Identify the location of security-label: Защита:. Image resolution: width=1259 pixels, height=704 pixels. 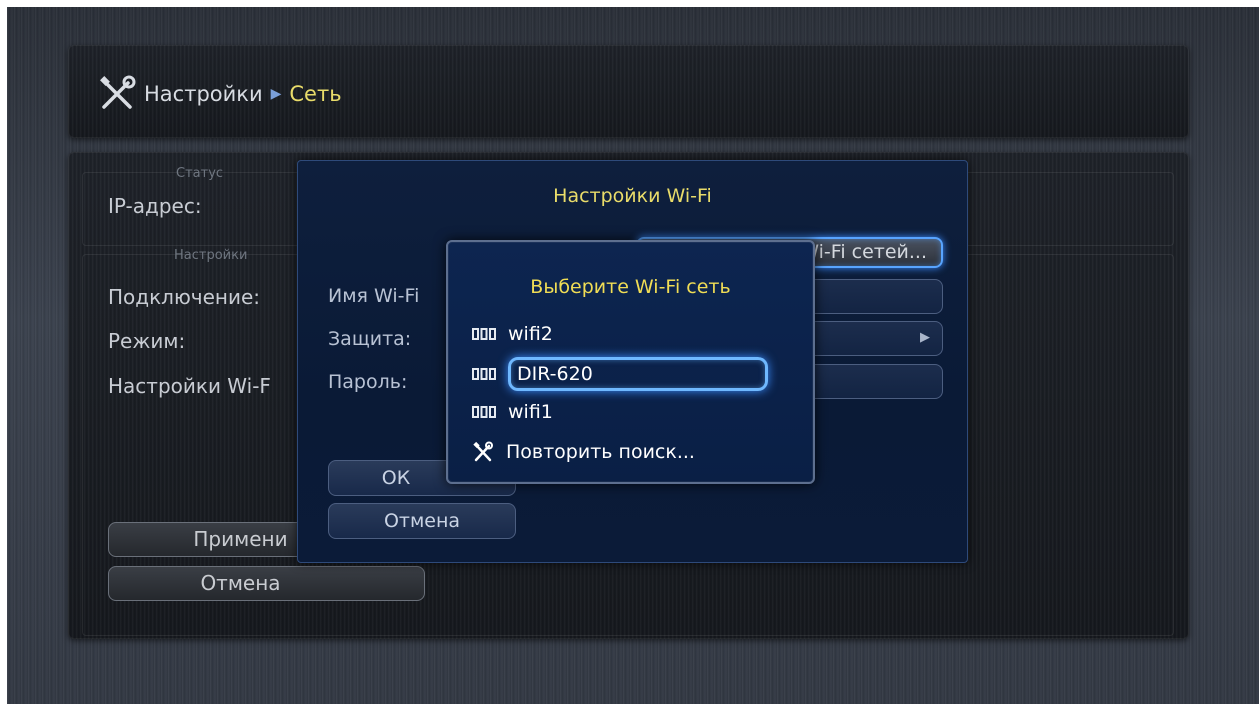
(370, 339).